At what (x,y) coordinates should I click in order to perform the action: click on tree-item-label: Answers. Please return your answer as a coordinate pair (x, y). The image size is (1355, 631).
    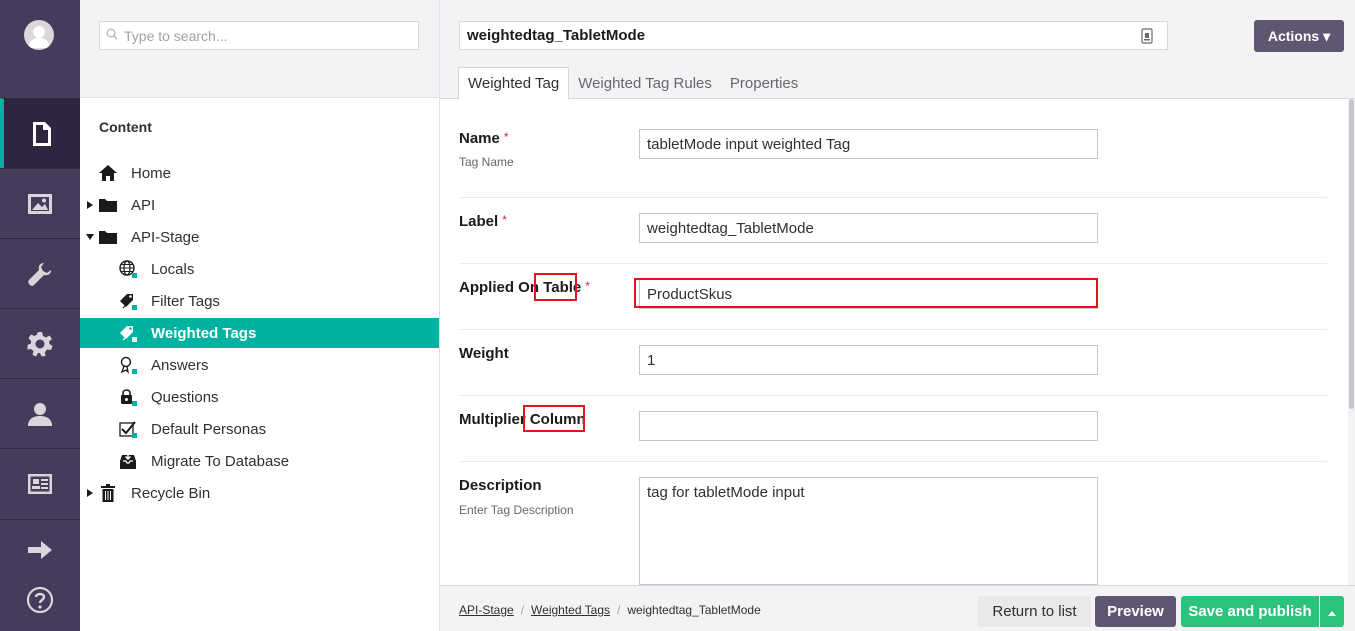
    Looking at the image, I should click on (180, 365).